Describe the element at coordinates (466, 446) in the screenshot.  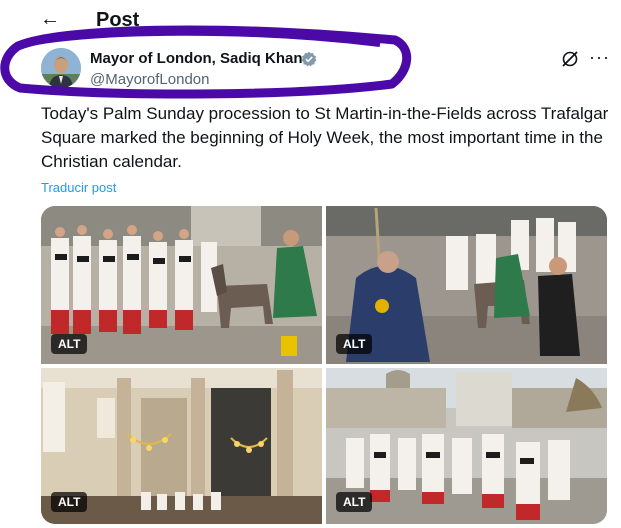
I see `photo-trafalgar-square-choir: ALT` at that location.